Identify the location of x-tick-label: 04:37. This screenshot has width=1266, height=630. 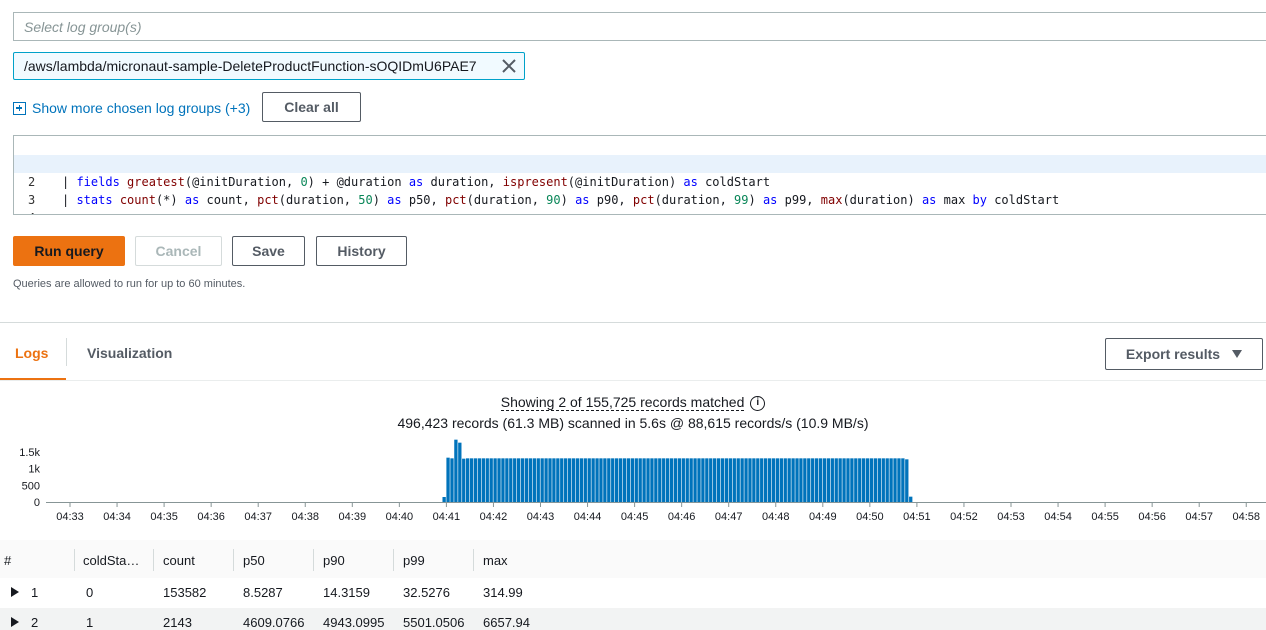
(258, 517).